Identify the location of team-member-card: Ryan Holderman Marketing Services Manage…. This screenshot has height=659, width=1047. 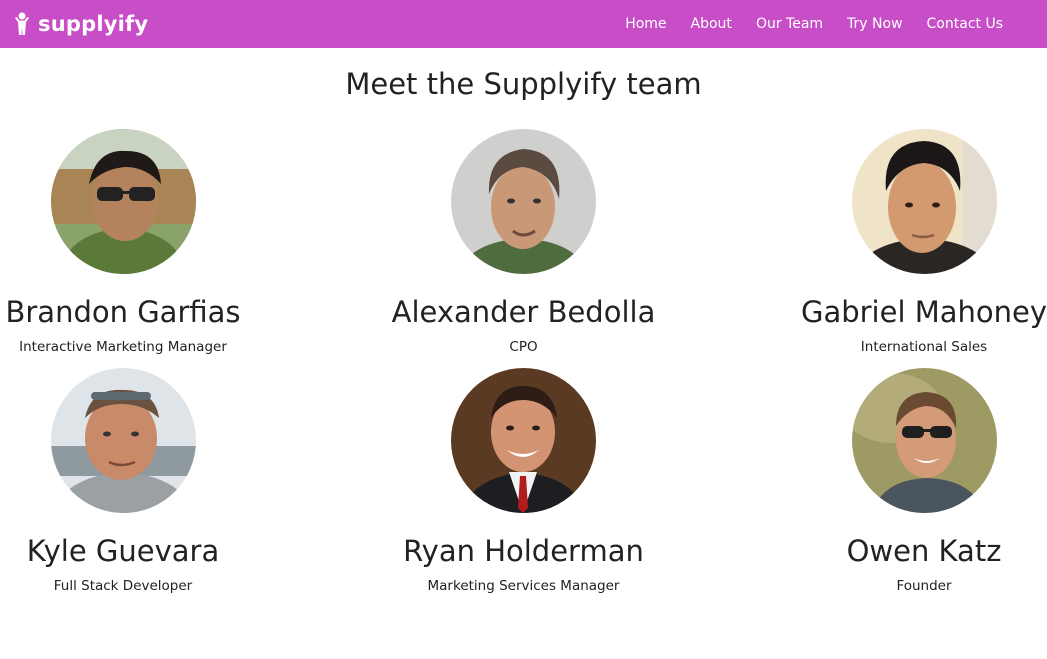
(524, 481).